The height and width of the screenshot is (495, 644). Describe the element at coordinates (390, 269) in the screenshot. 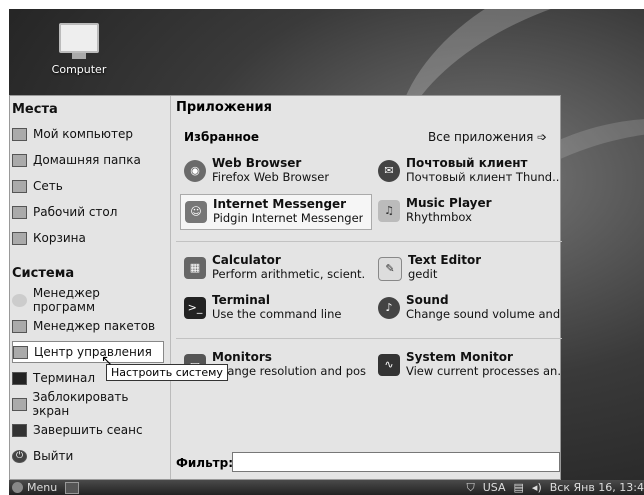

I see `text-editor-icon: ✎` at that location.